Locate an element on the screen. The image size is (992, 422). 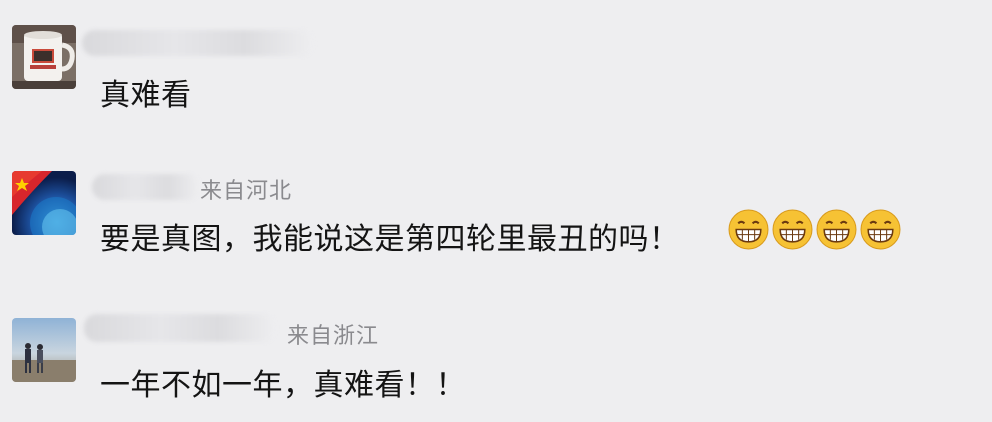
mug-avatar-icon is located at coordinates (44, 57).